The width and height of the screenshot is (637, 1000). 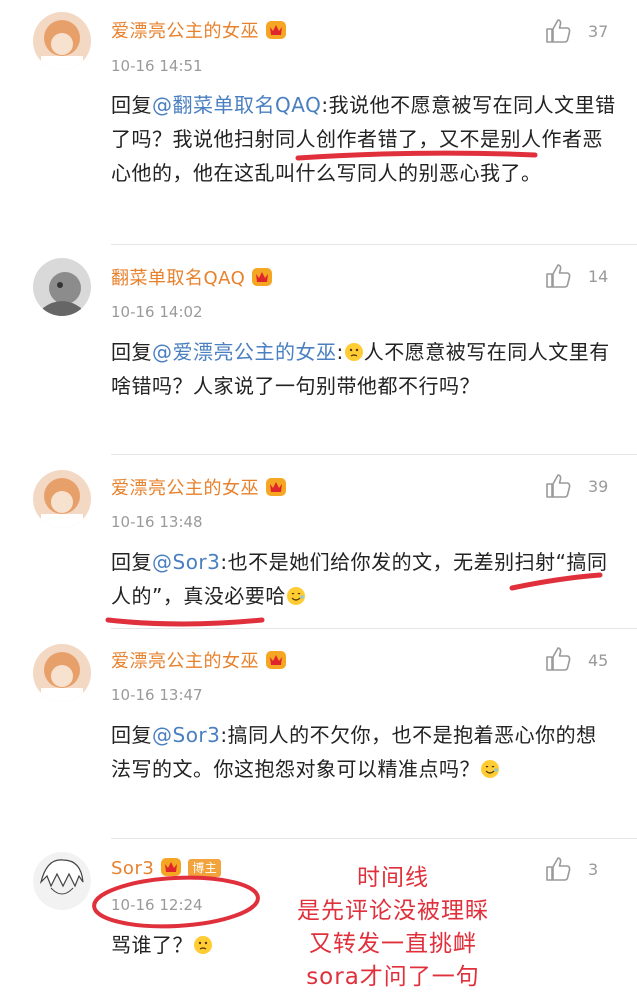 I want to click on annotation-text: 时间线 是先评论没被理睬 又转发一直挑衅 sora才问了一句, so click(x=393, y=928).